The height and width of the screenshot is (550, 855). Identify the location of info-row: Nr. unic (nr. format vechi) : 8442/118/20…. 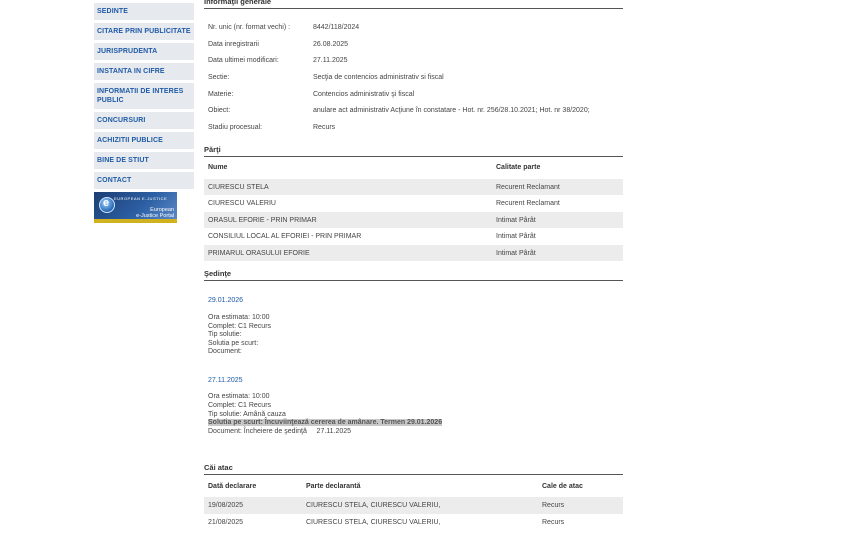
(413, 28).